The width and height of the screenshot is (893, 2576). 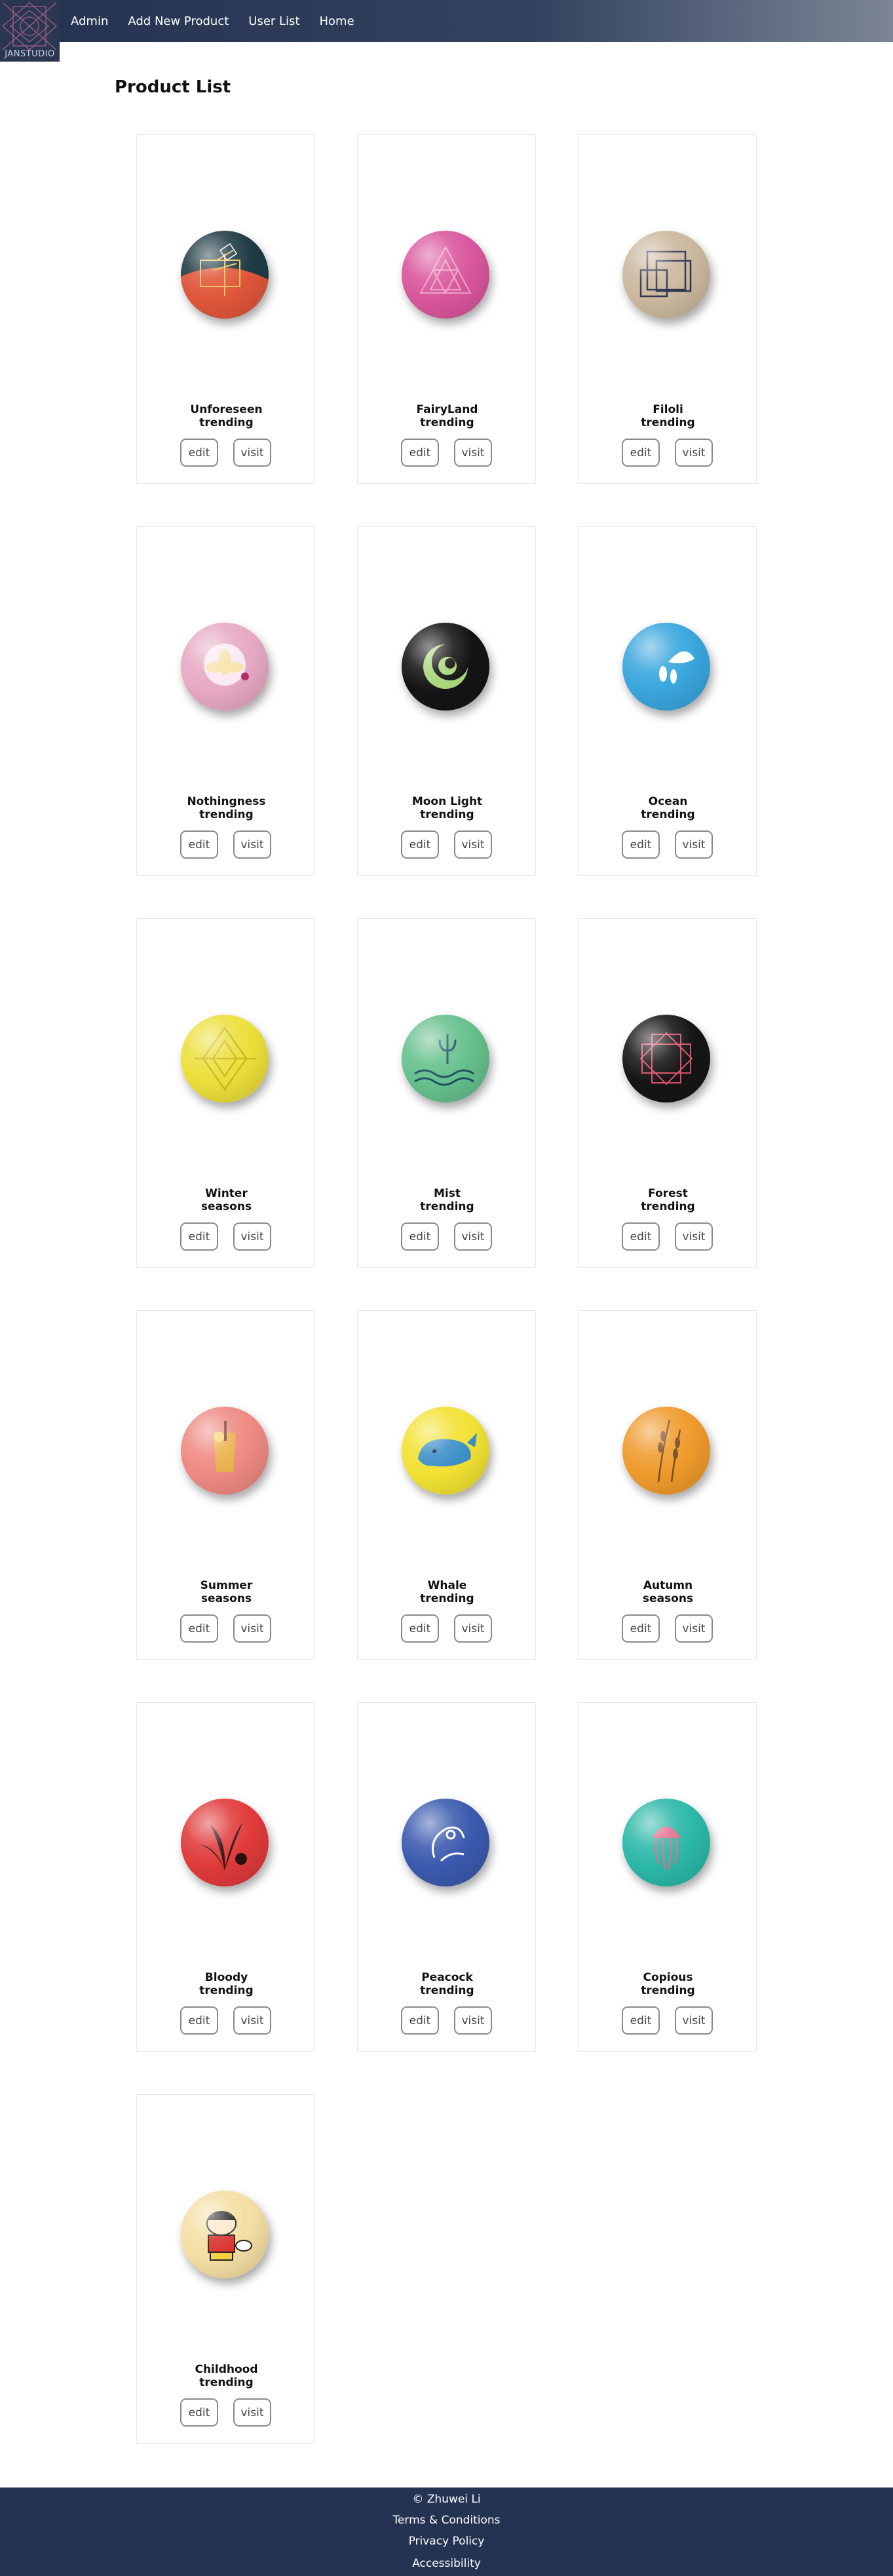 What do you see at coordinates (225, 667) in the screenshot?
I see `lotus-badge-icon` at bounding box center [225, 667].